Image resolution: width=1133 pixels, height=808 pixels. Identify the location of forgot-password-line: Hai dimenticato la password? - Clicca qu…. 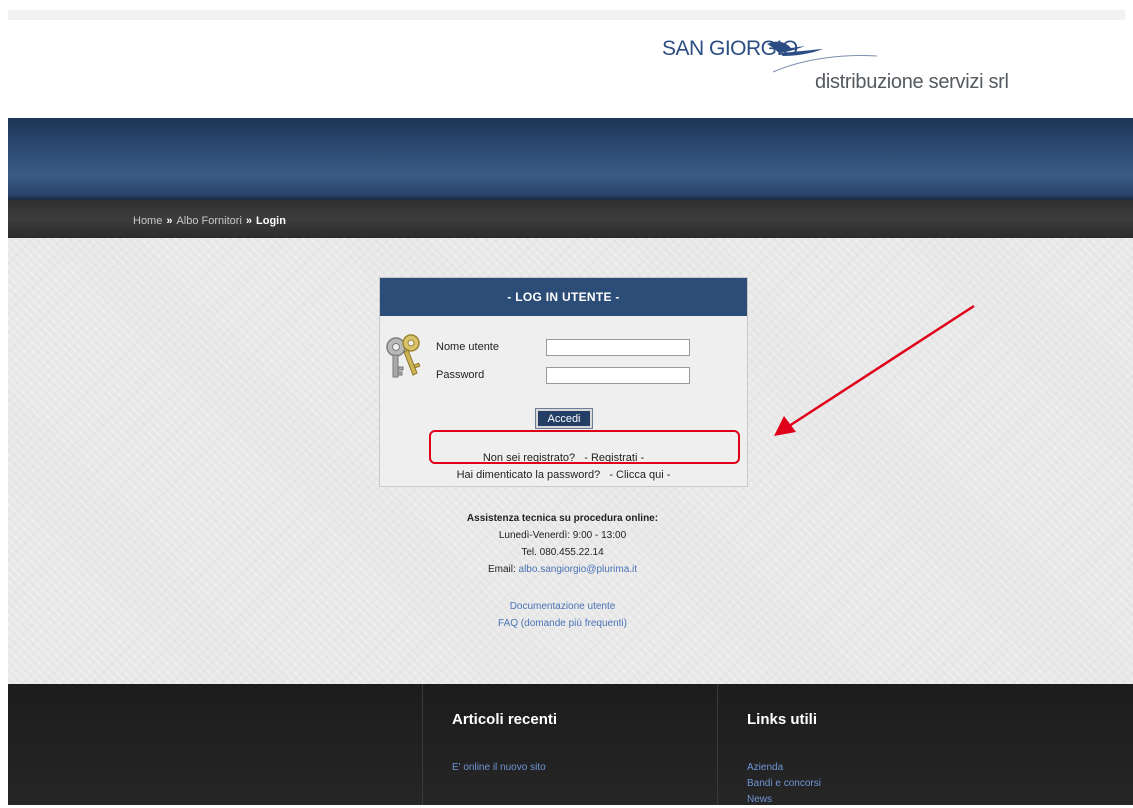
(563, 475).